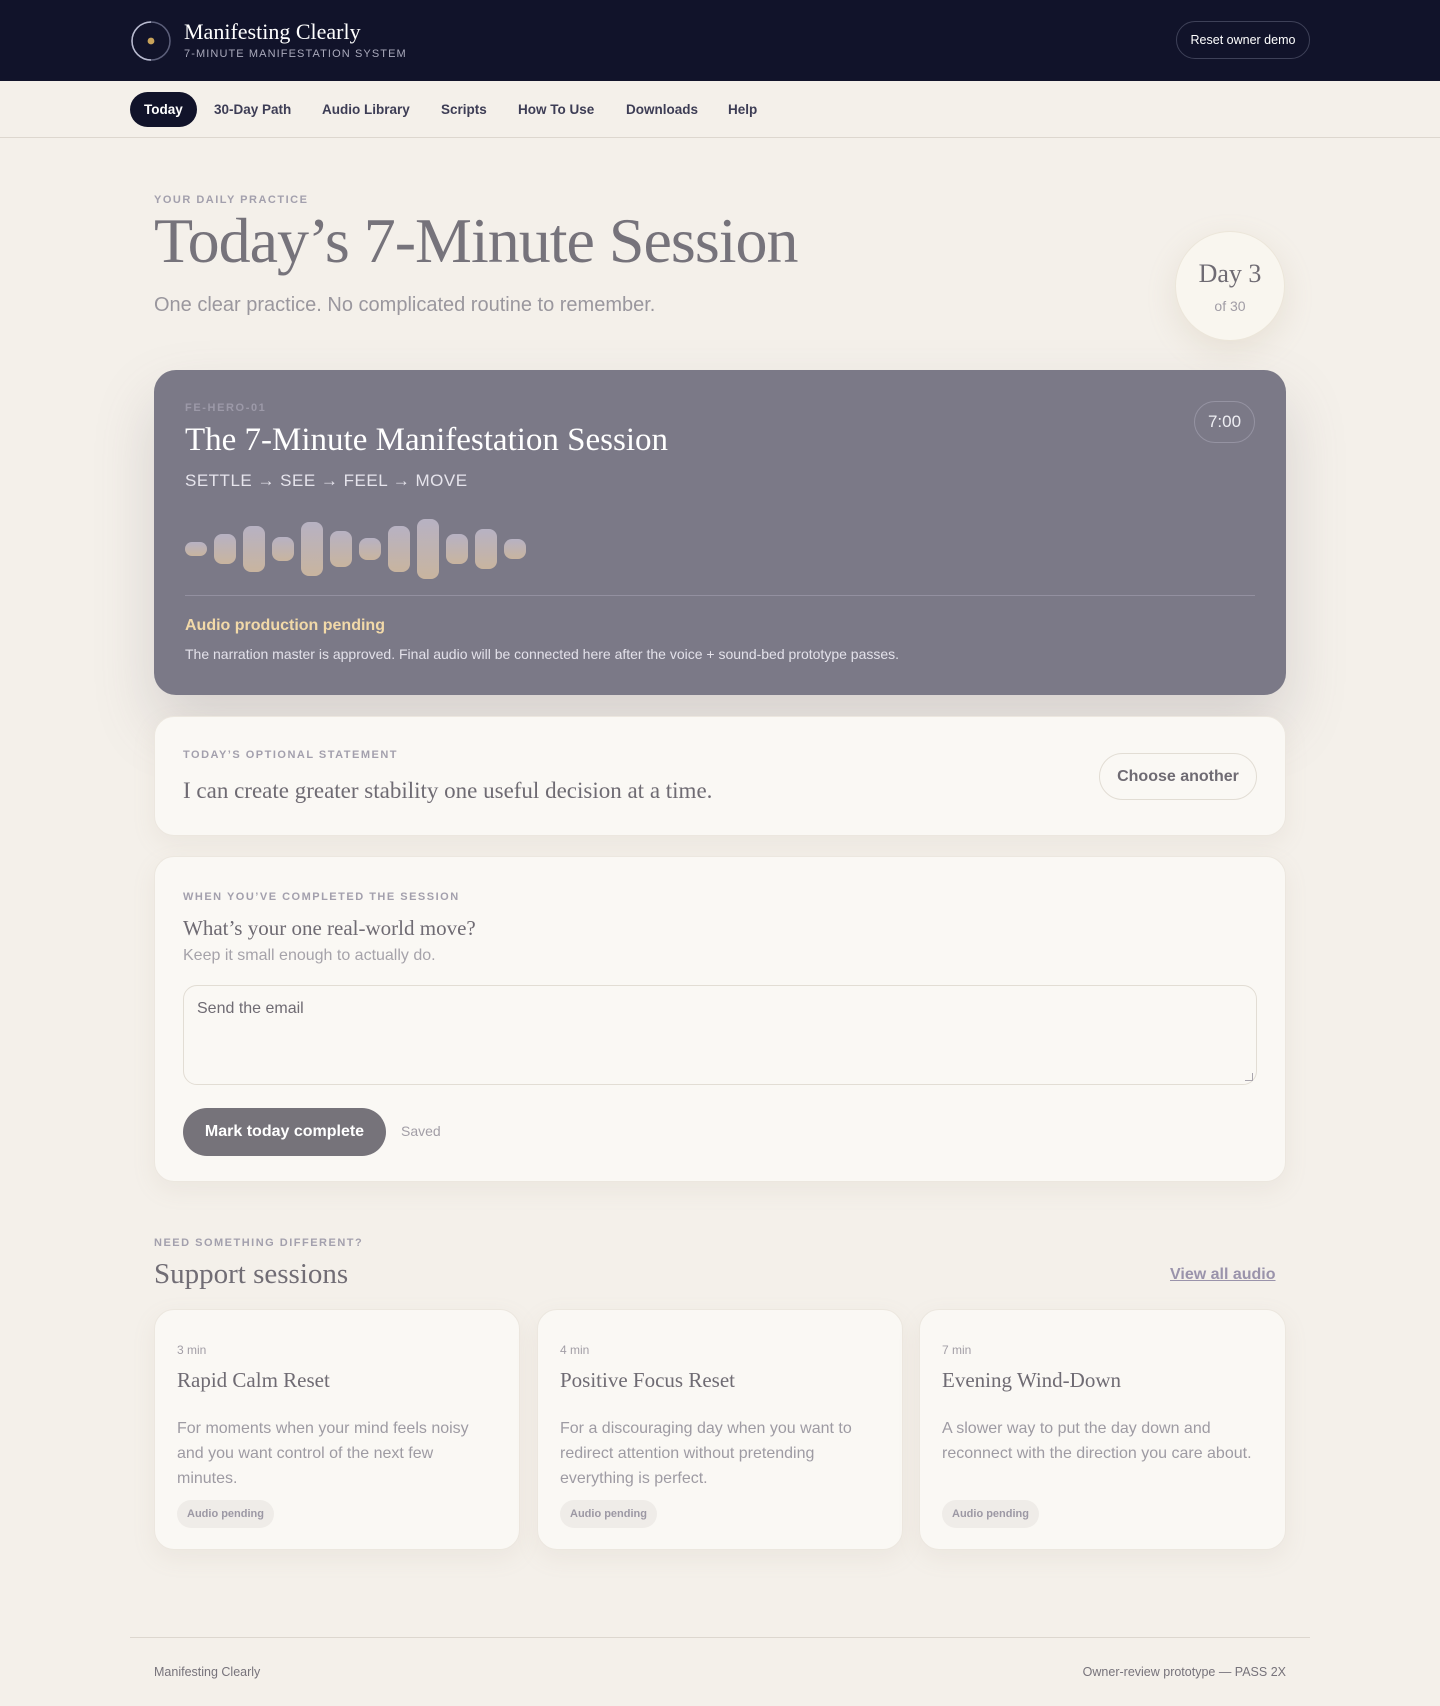 The height and width of the screenshot is (1706, 1440). Describe the element at coordinates (251, 1274) in the screenshot. I see `support-title: Support sessions` at that location.